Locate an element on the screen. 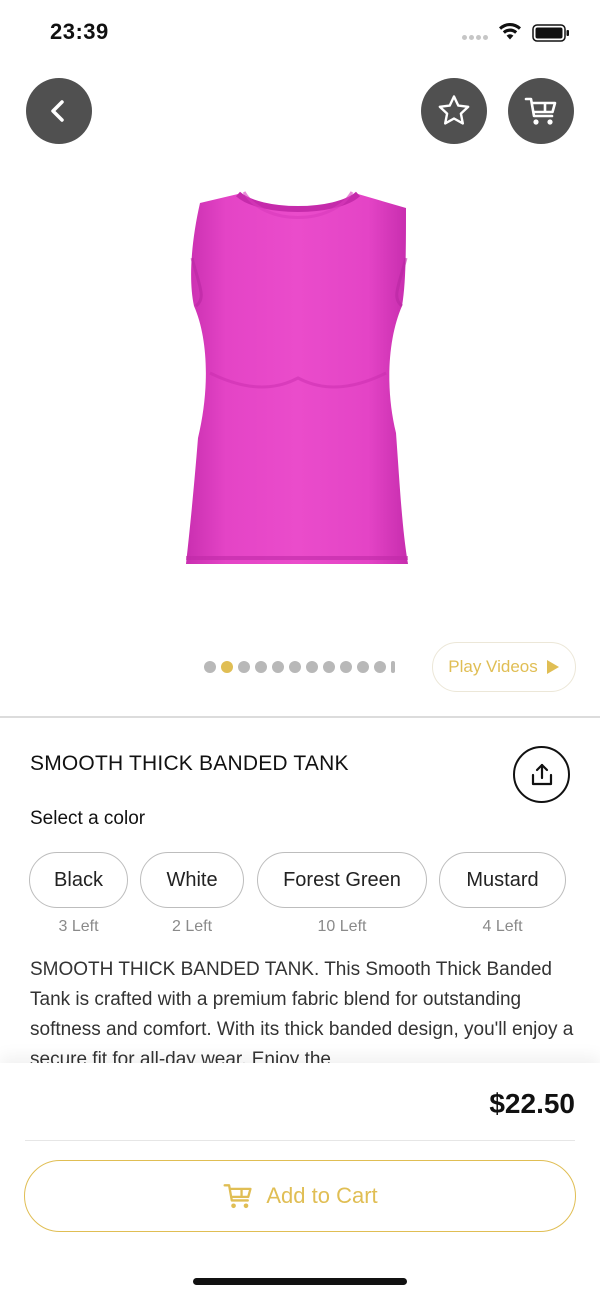  color-option-label: Black is located at coordinates (78, 879).